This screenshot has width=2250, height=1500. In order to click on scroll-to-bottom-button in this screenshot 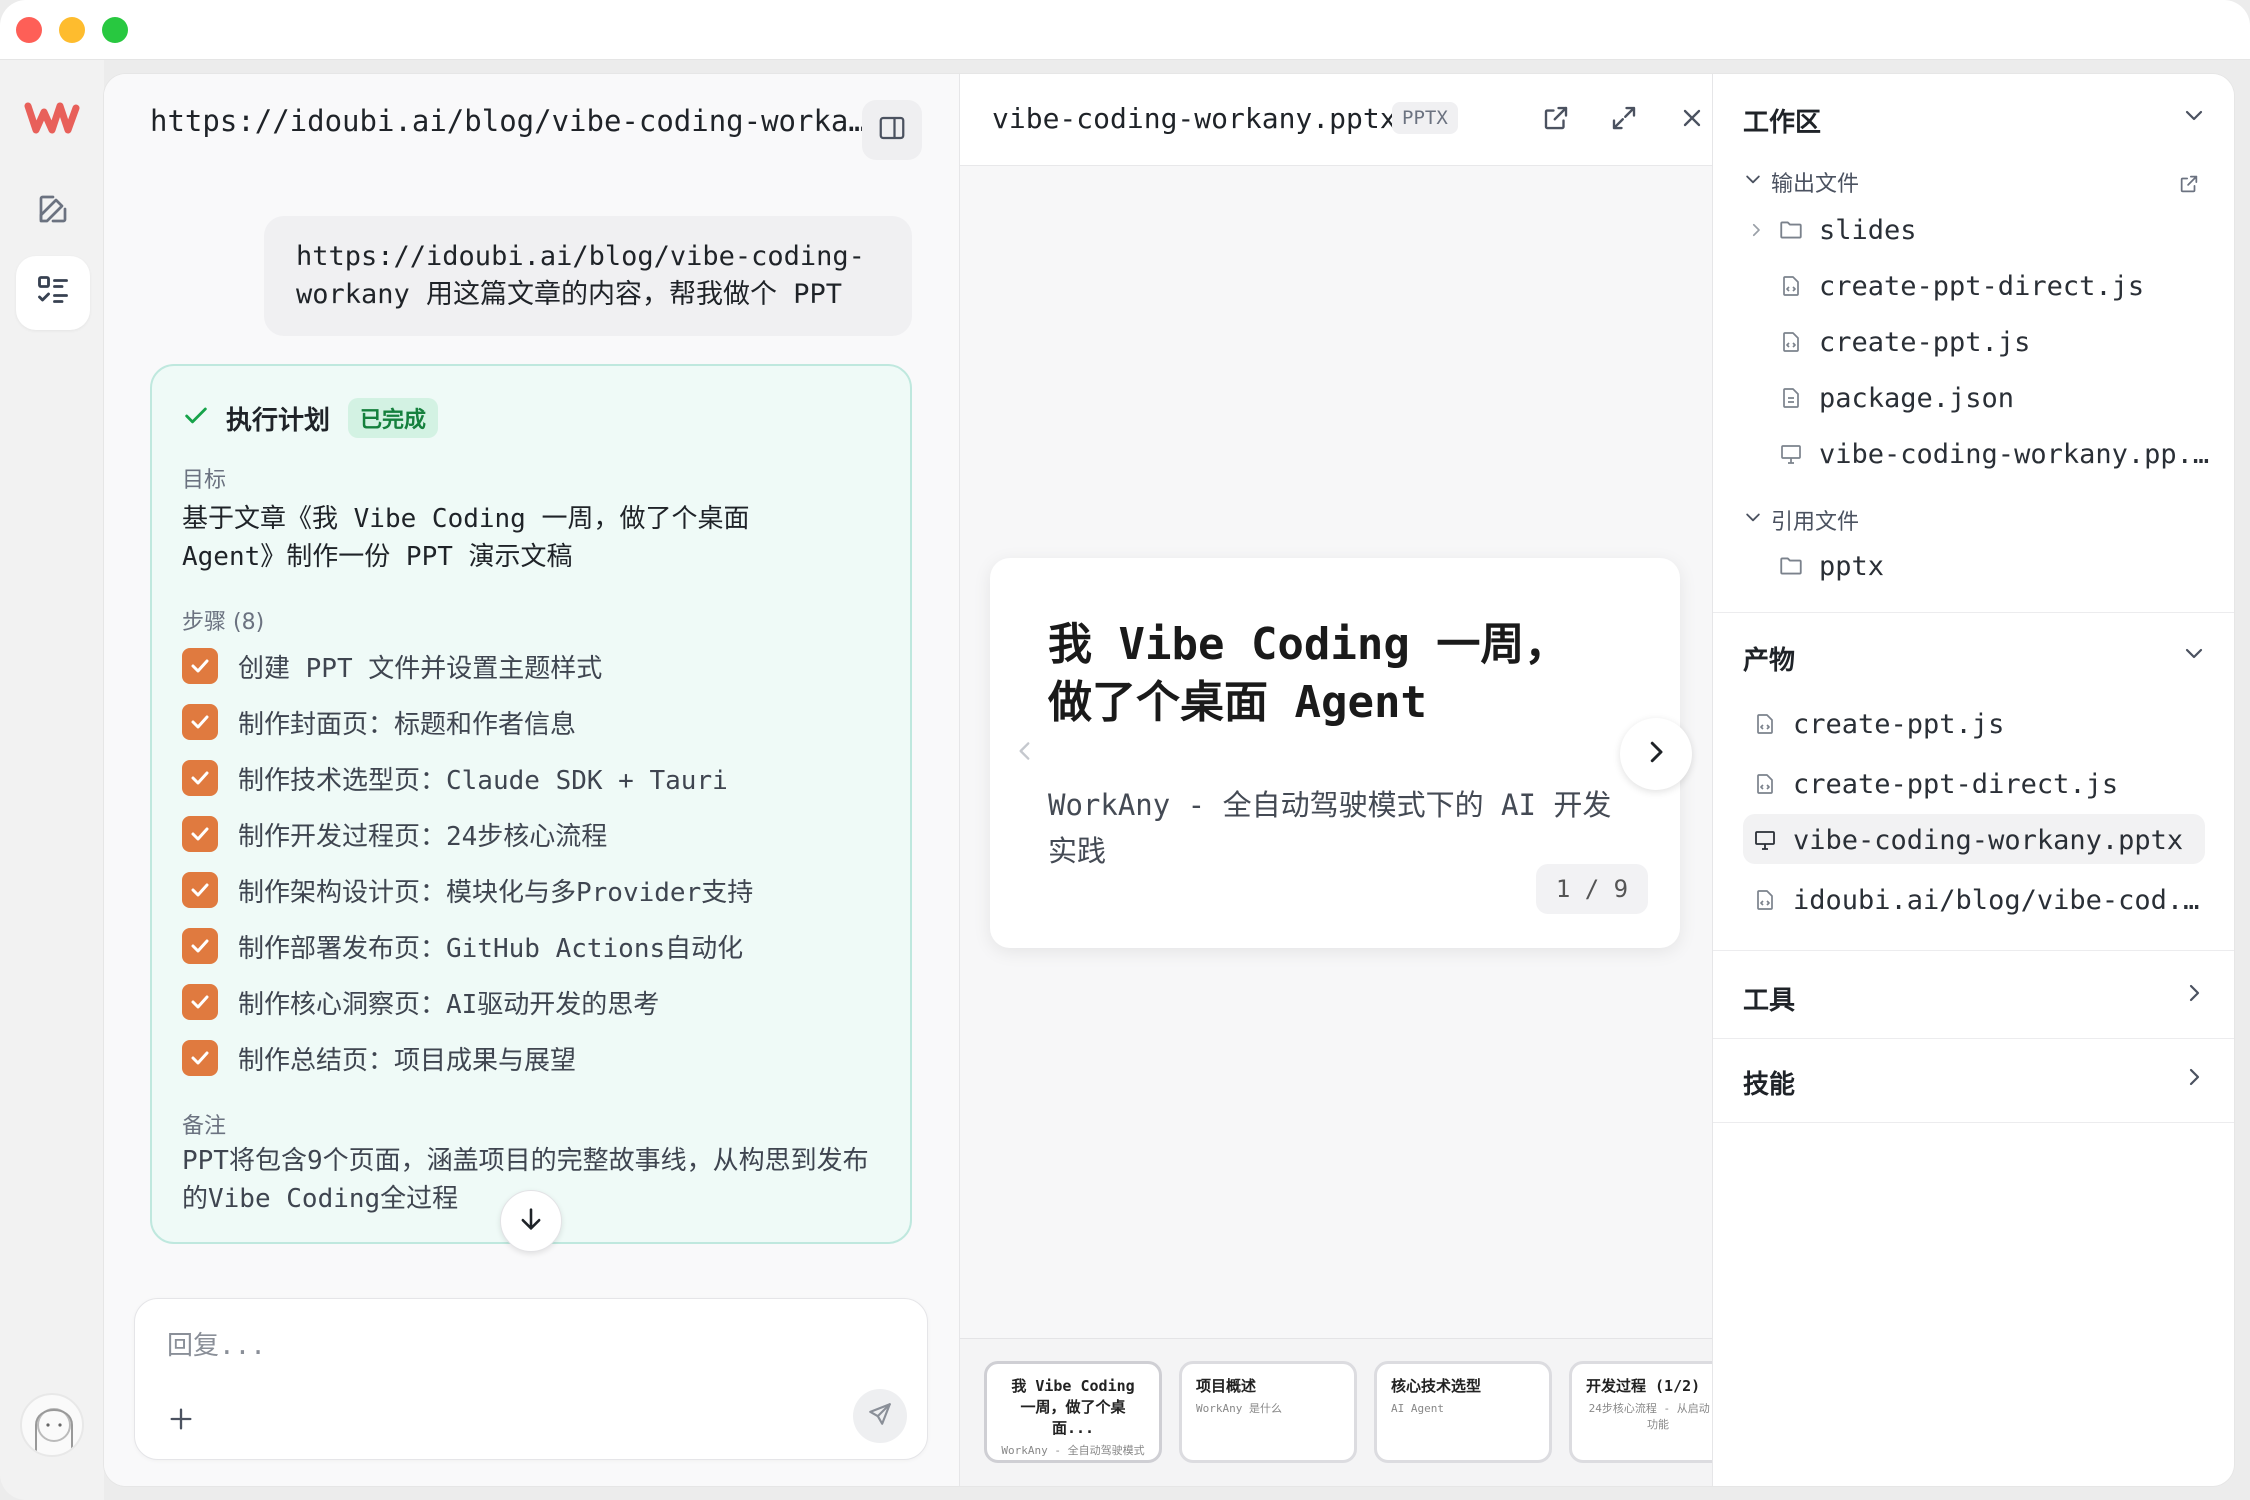, I will do `click(531, 1221)`.